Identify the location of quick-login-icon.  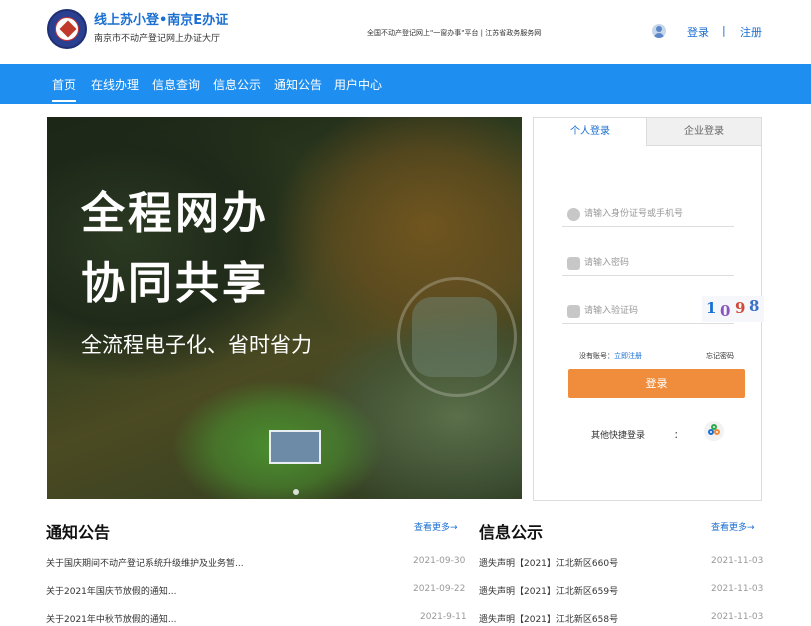
(714, 431).